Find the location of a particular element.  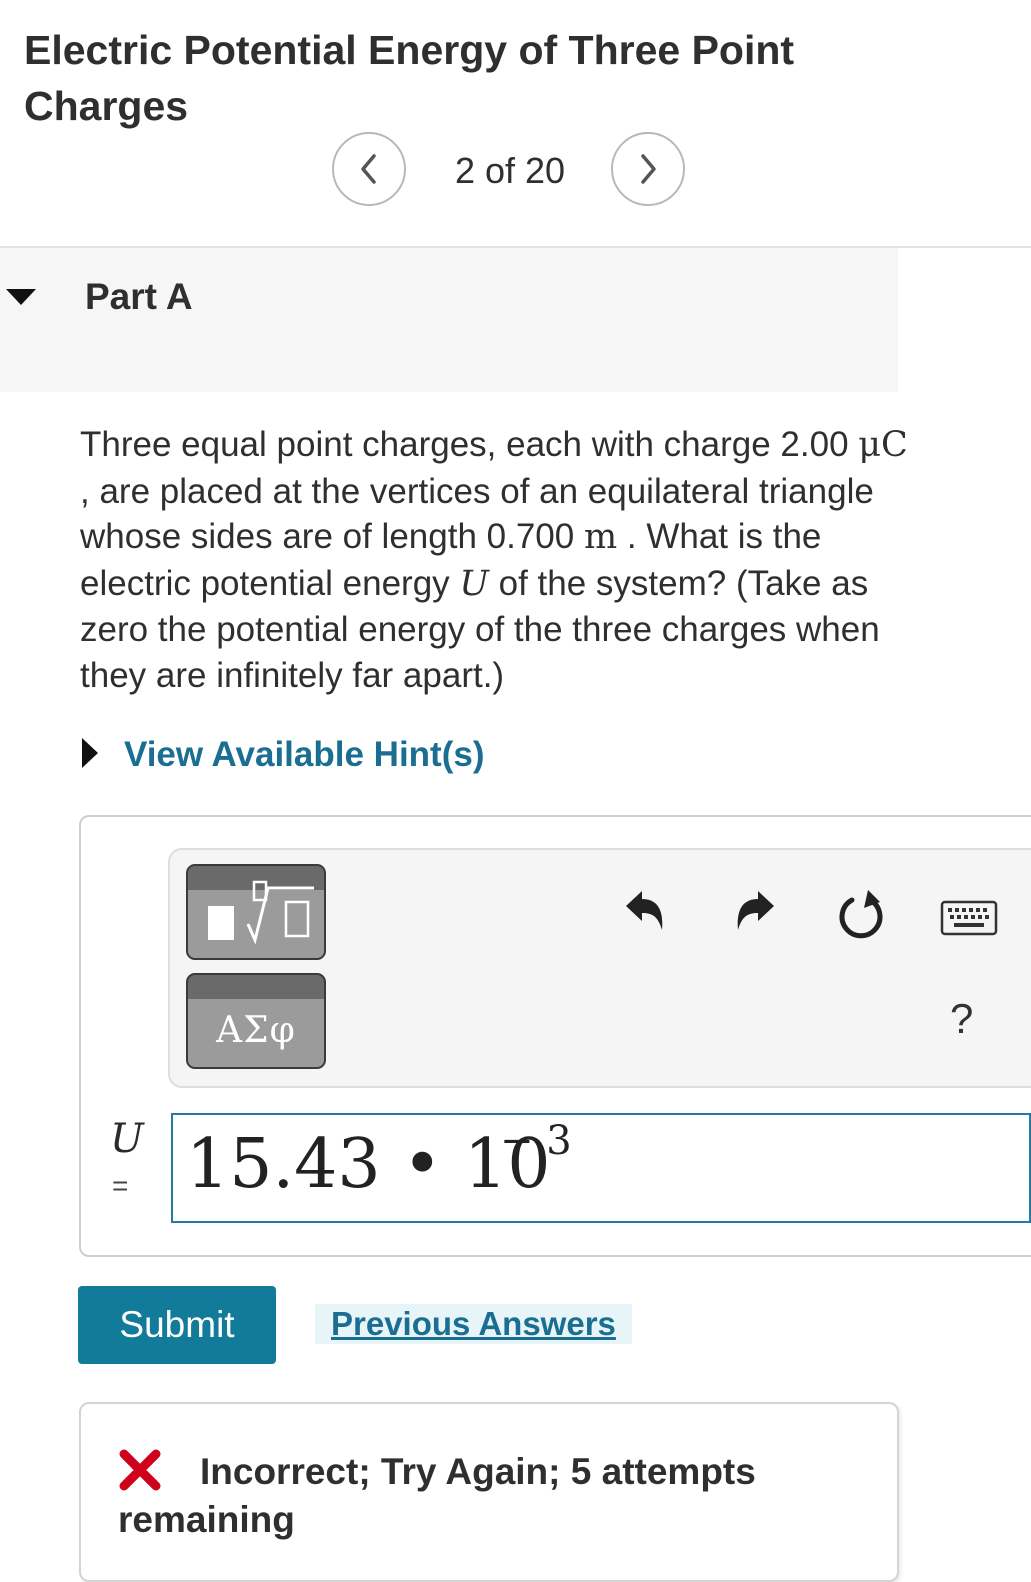

caret-down-icon is located at coordinates (21, 298).